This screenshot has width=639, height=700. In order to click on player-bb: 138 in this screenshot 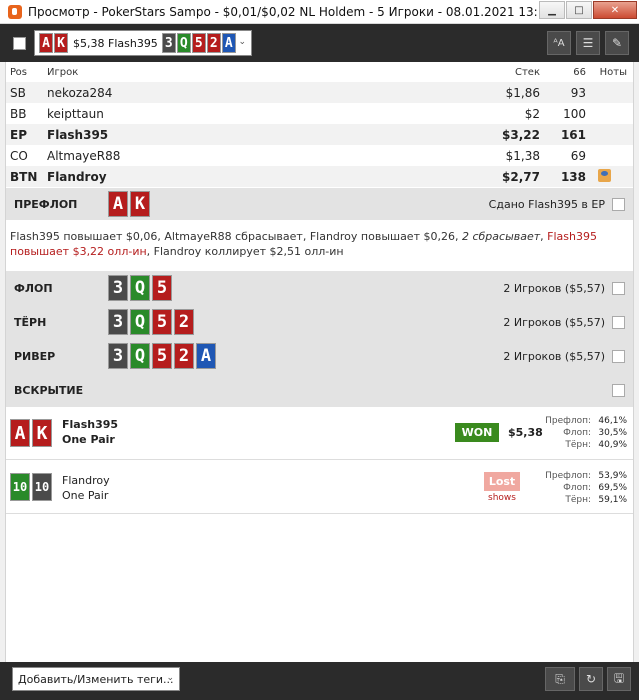, I will do `click(573, 176)`.